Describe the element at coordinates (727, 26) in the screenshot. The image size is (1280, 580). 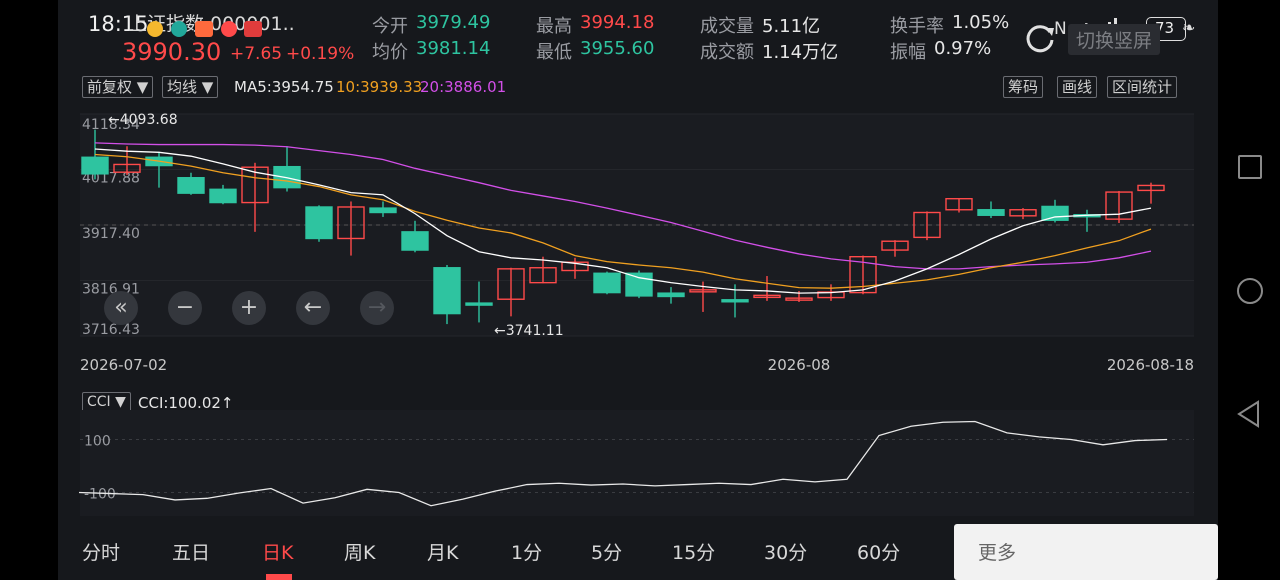
I see `stat-label: 成交量` at that location.